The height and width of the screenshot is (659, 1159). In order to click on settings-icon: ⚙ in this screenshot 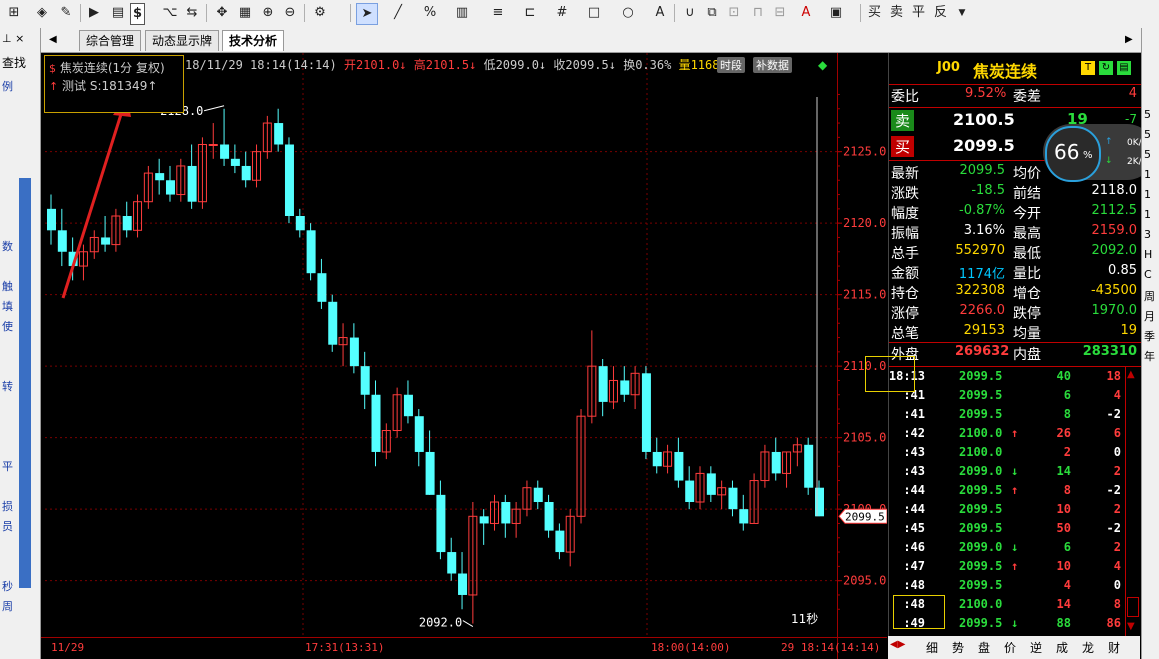, I will do `click(320, 13)`.